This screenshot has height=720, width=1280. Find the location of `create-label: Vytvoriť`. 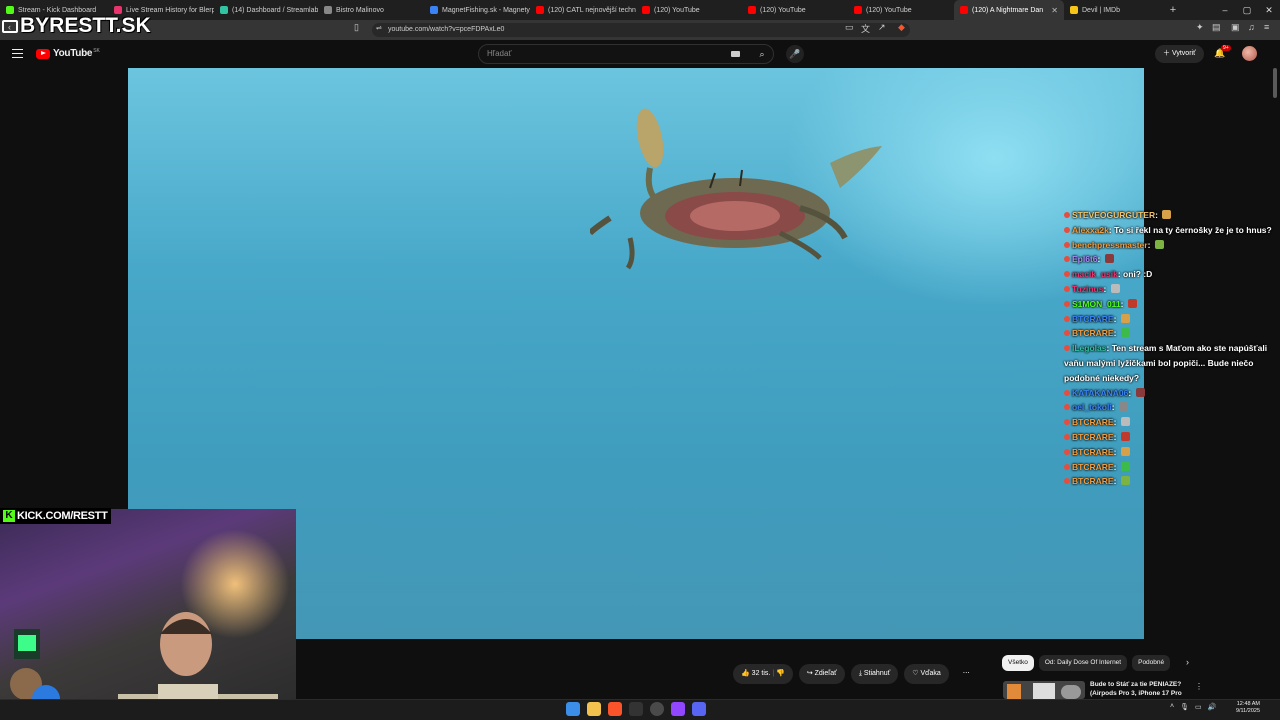

create-label: Vytvoriť is located at coordinates (1183, 53).